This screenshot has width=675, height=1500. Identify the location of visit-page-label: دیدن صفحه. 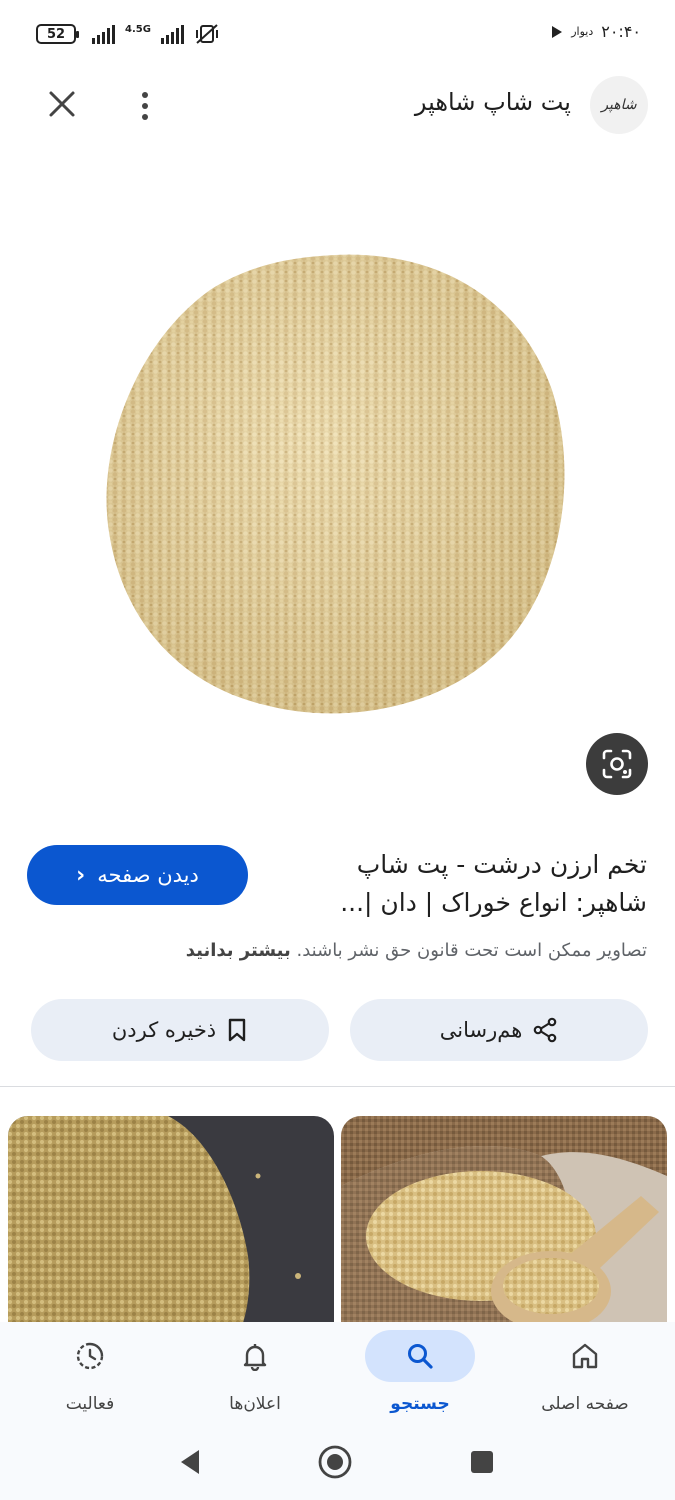
(148, 875).